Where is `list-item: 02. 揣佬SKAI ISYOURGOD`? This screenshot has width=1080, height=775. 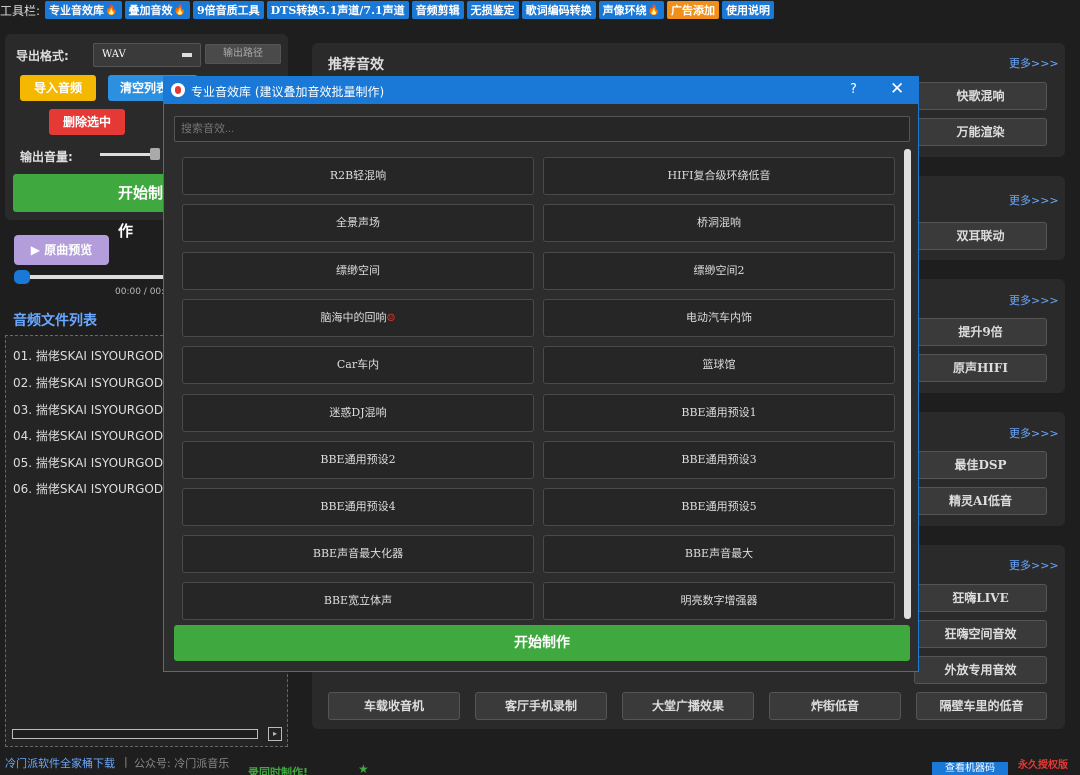 list-item: 02. 揣佬SKAI ISYOURGOD is located at coordinates (88, 382).